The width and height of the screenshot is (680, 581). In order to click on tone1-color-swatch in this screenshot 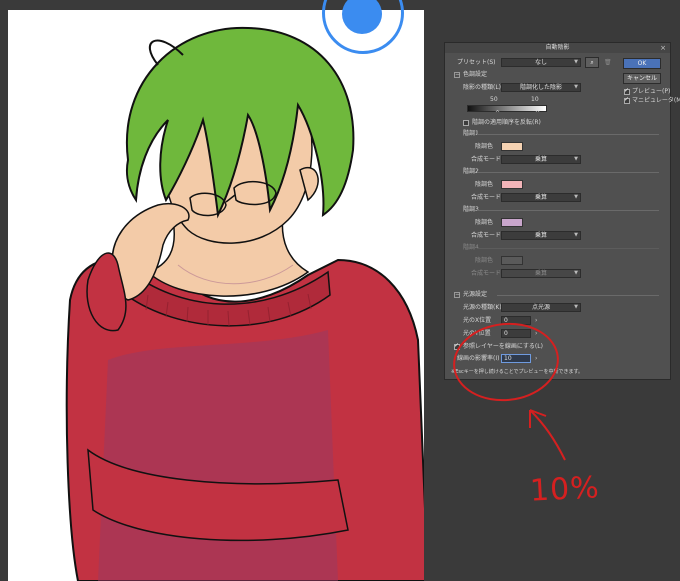, I will do `click(512, 146)`.